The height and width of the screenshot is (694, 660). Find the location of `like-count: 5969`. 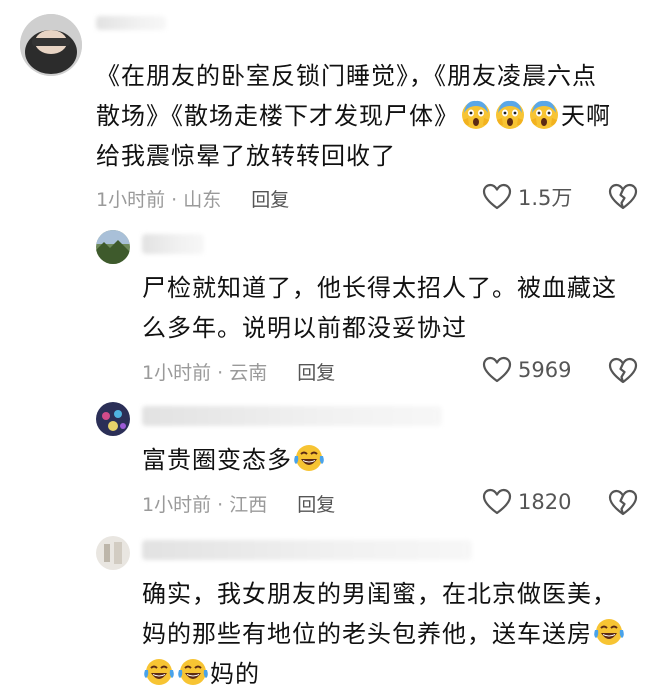

like-count: 5969 is located at coordinates (545, 370).